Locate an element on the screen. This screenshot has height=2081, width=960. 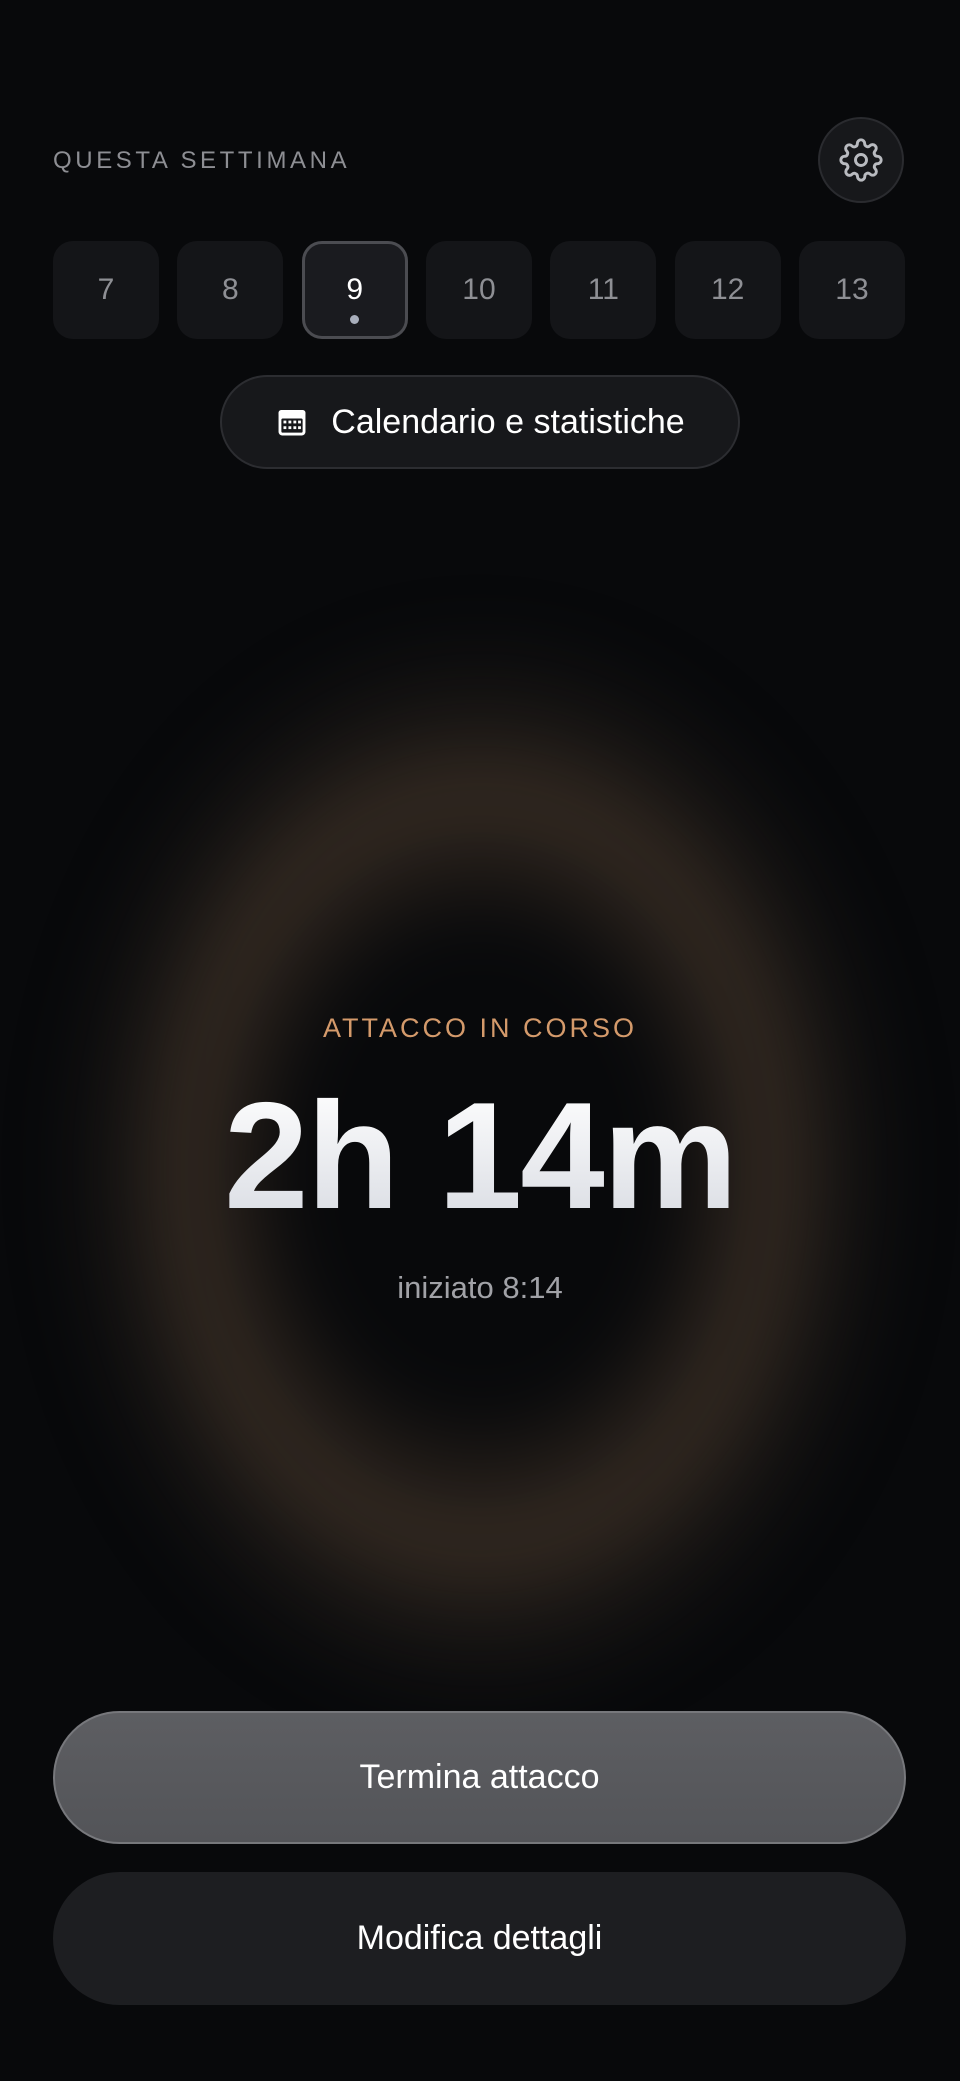
attack-status-label: ATTACCO IN CORSO is located at coordinates (479, 1028).